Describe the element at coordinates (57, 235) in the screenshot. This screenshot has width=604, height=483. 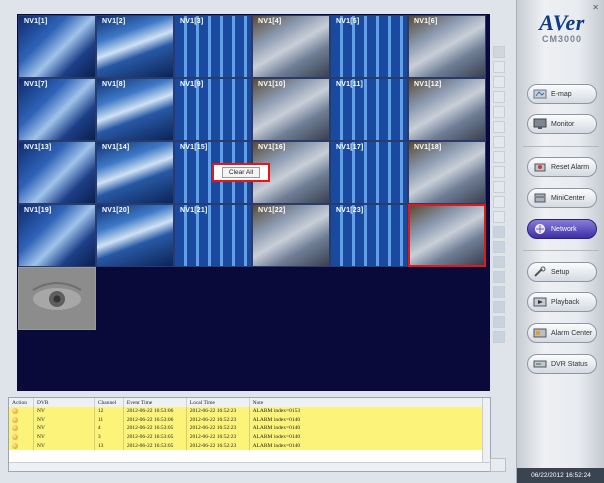
I see `camera-tile: NV1[19]` at that location.